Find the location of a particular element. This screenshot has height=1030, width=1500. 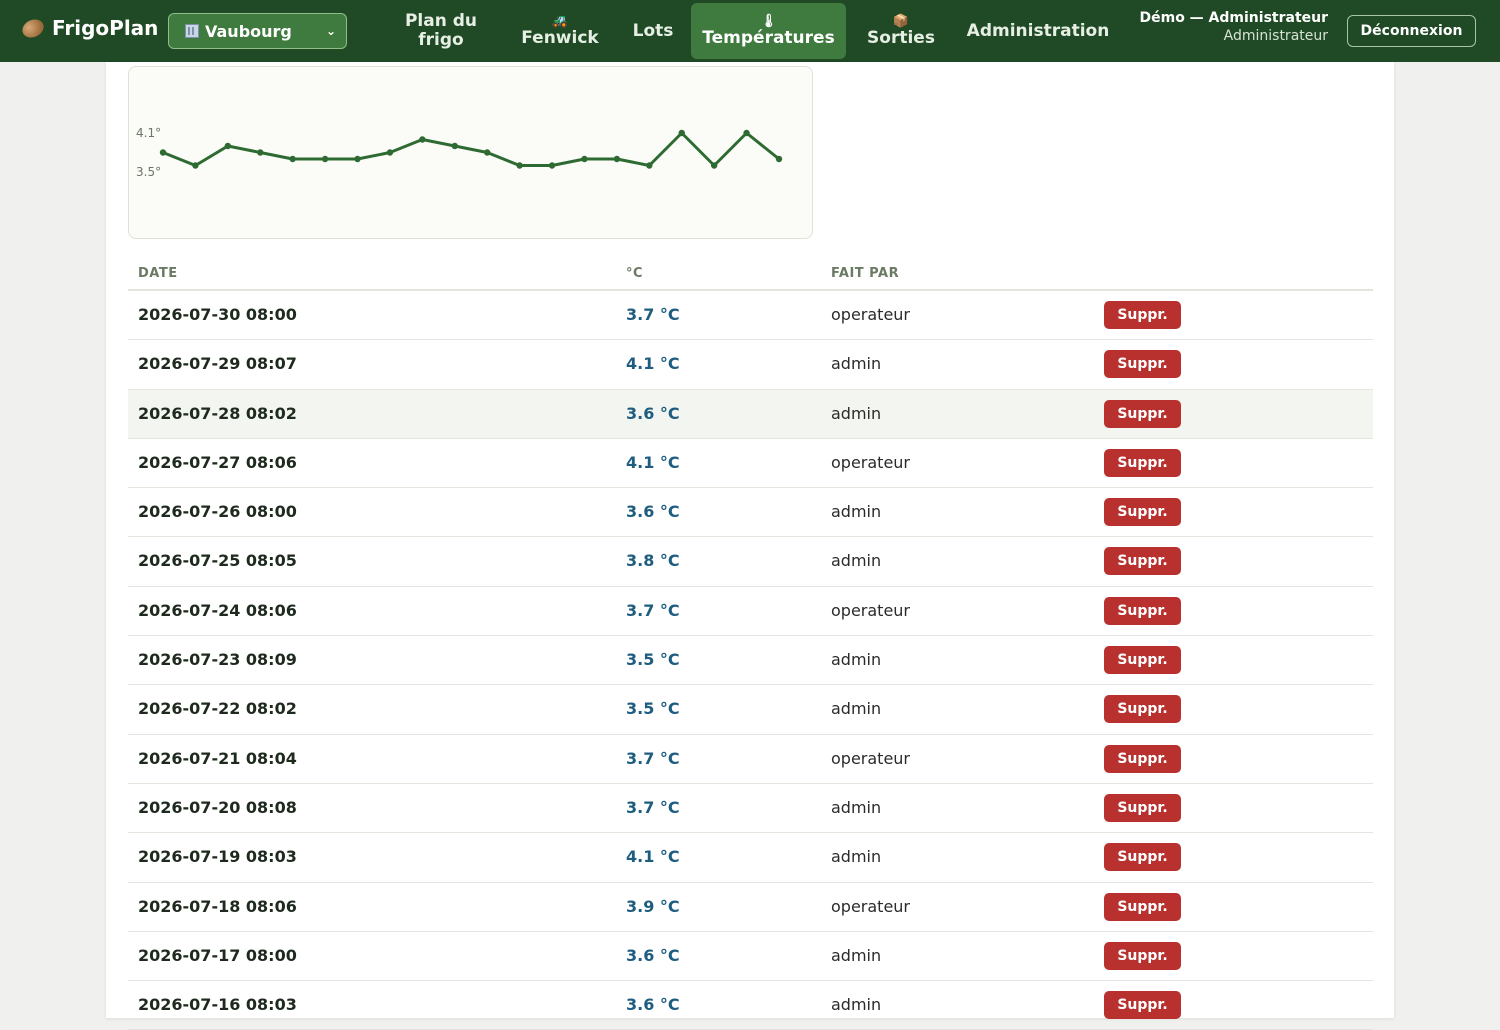

table-row: 2026-07-24 08:06 3.7 °C operateur Suppr. is located at coordinates (750, 612).